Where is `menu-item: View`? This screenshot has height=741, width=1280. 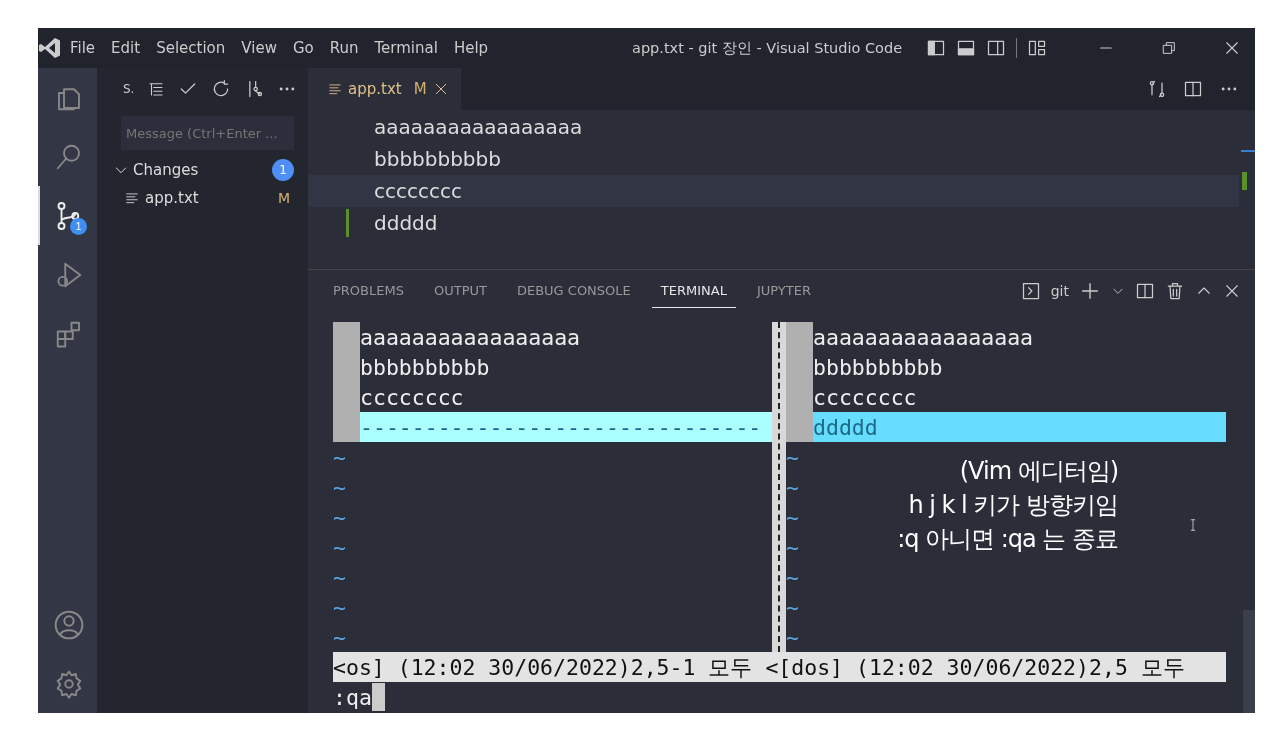 menu-item: View is located at coordinates (259, 48).